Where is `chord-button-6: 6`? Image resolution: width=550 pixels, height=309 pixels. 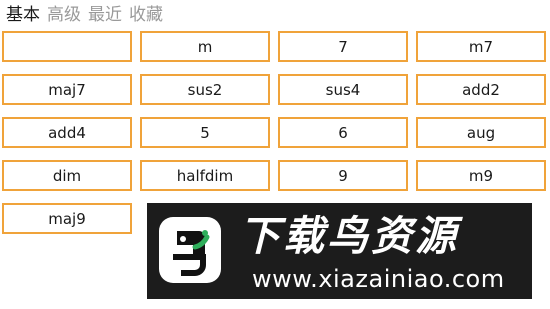
chord-button-6: 6 is located at coordinates (343, 132).